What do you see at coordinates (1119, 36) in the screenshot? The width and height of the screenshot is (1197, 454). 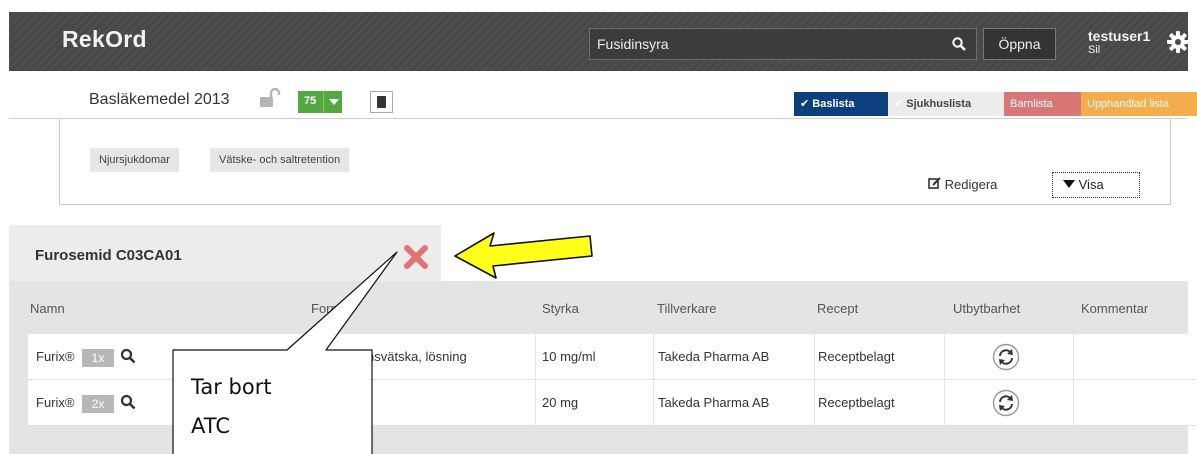 I see `user-name: testuser1` at bounding box center [1119, 36].